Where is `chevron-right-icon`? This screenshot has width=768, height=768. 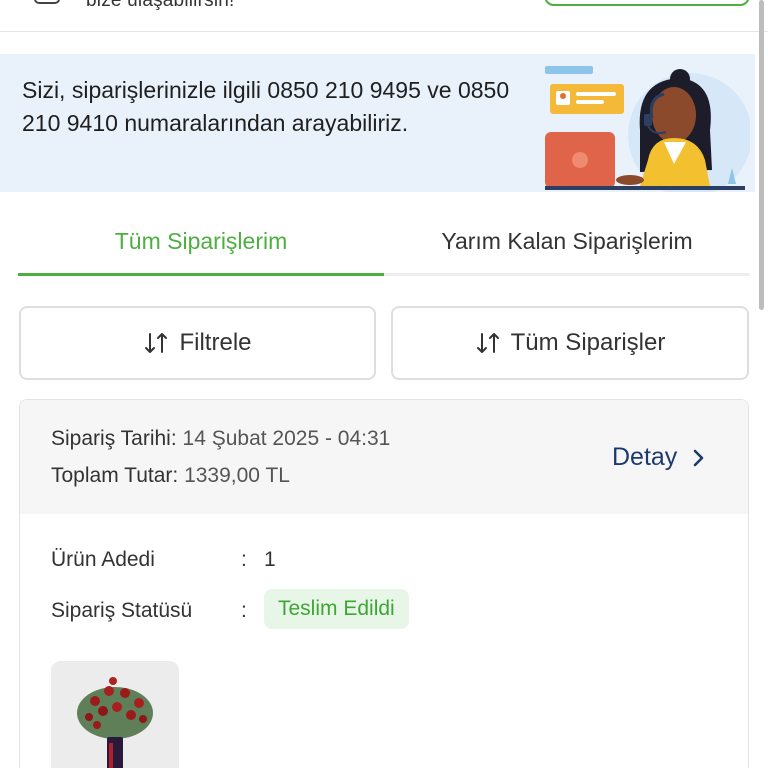 chevron-right-icon is located at coordinates (699, 458).